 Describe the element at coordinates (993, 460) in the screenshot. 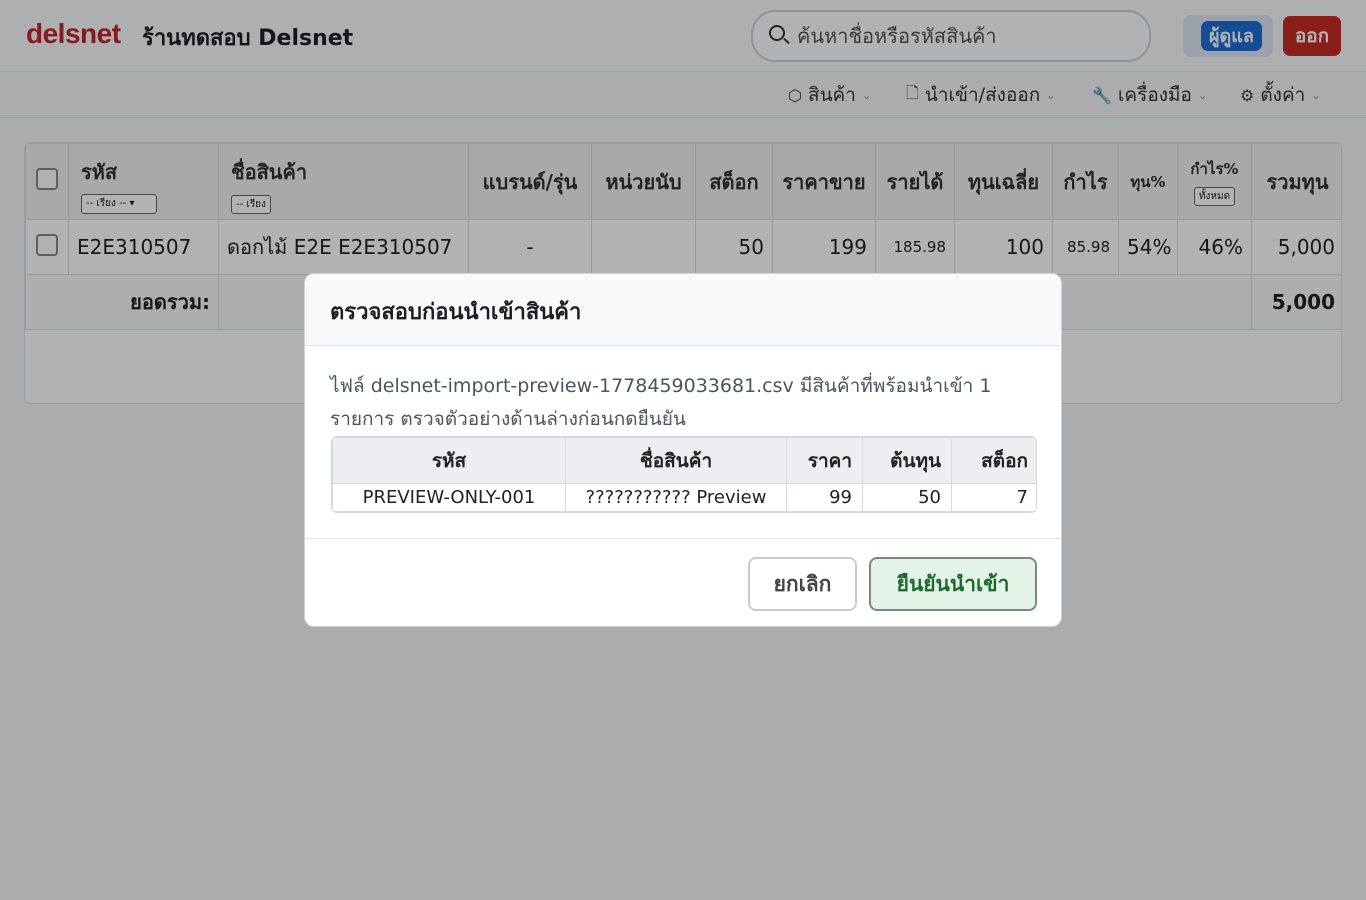

I see `preview-col-stock: สต็อก` at that location.